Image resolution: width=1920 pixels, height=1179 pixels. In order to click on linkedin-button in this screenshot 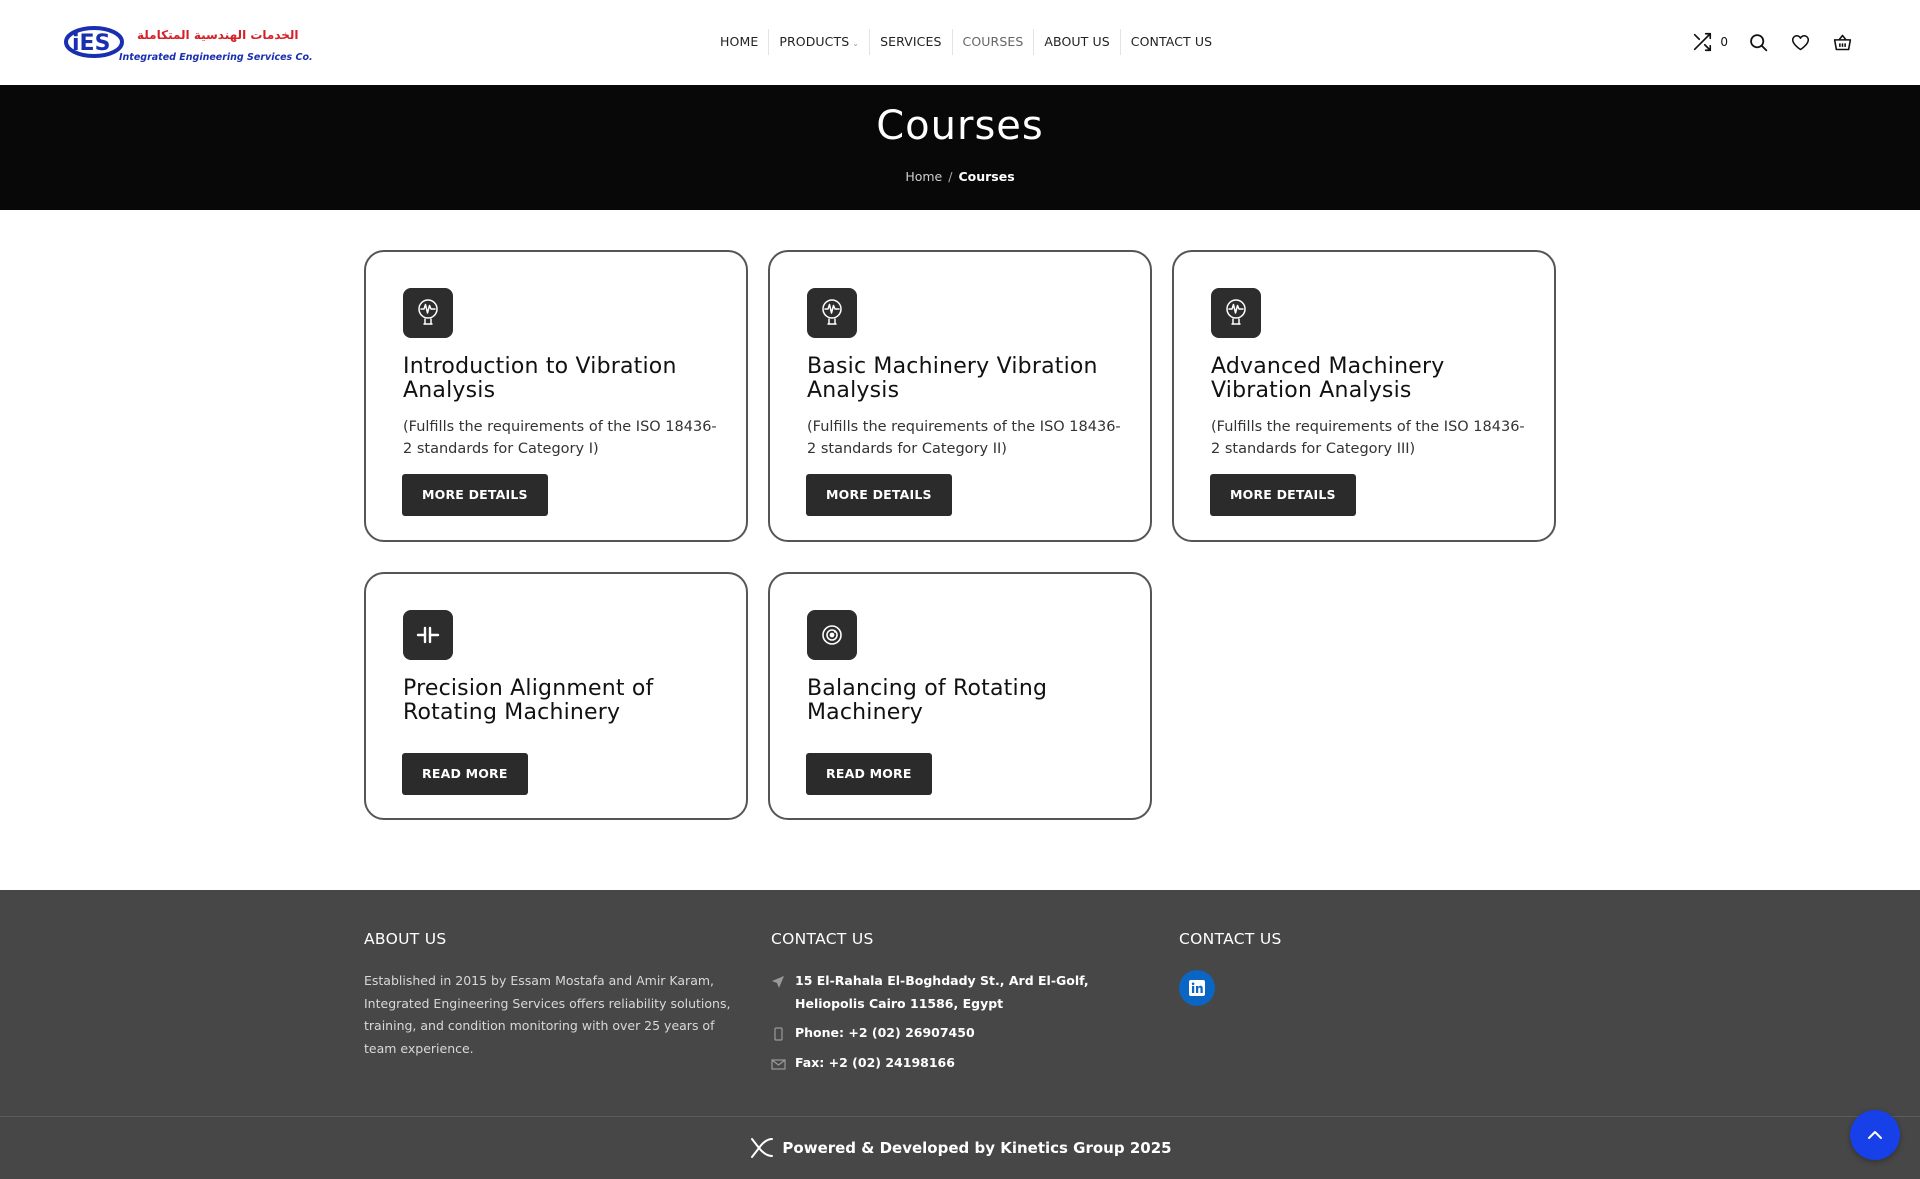, I will do `click(1197, 988)`.